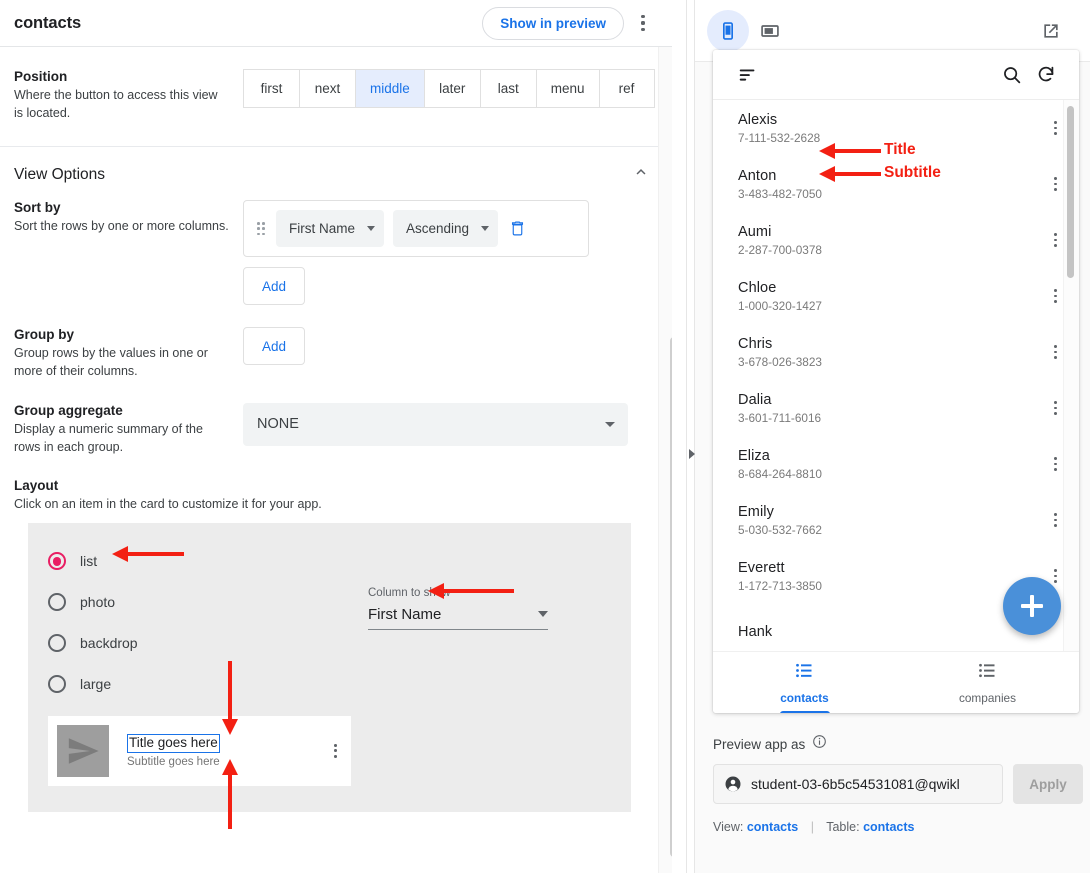 This screenshot has height=873, width=1090. I want to click on position-option-first: first, so click(271, 88).